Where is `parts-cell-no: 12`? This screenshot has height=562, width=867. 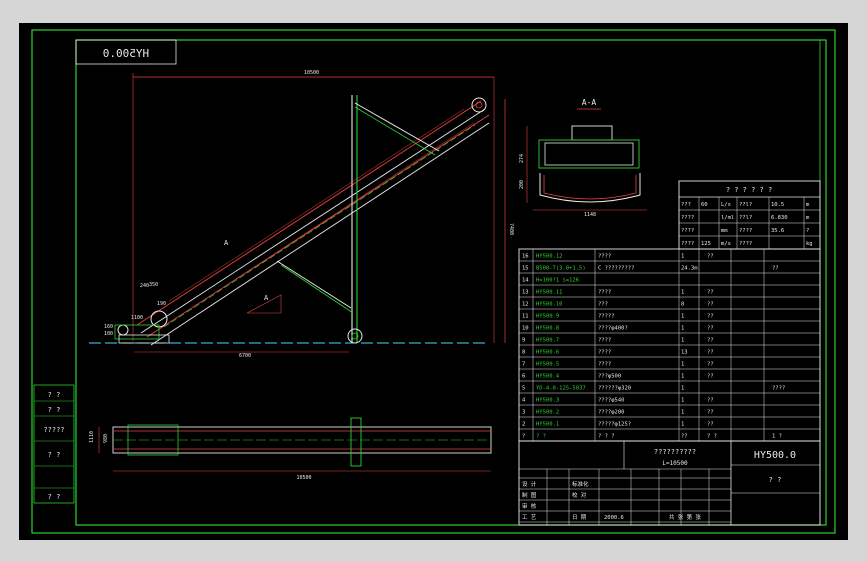 parts-cell-no: 12 is located at coordinates (525, 305).